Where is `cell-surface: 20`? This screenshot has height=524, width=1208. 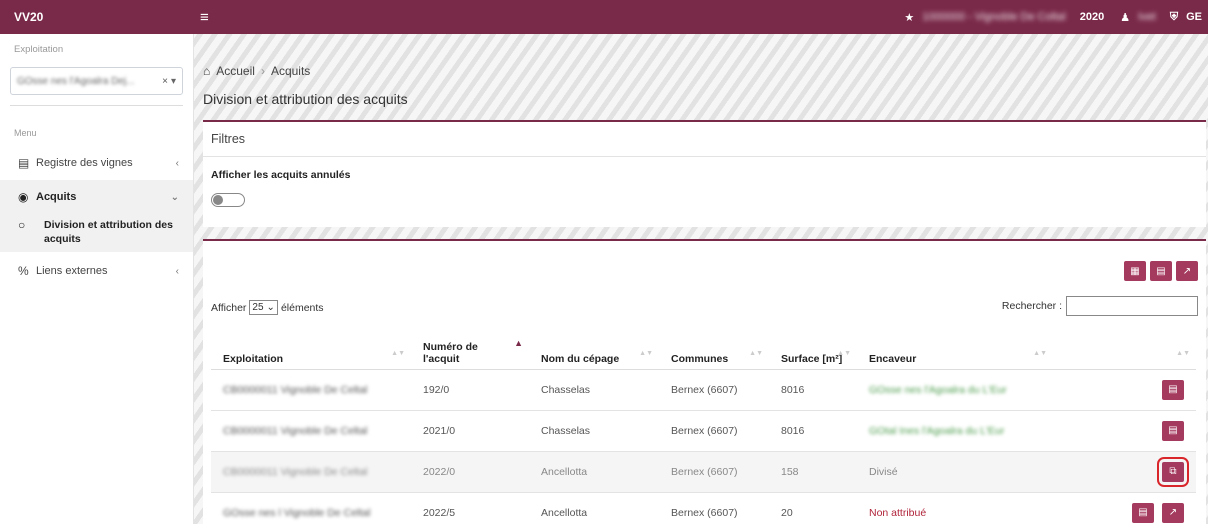 cell-surface: 20 is located at coordinates (813, 508).